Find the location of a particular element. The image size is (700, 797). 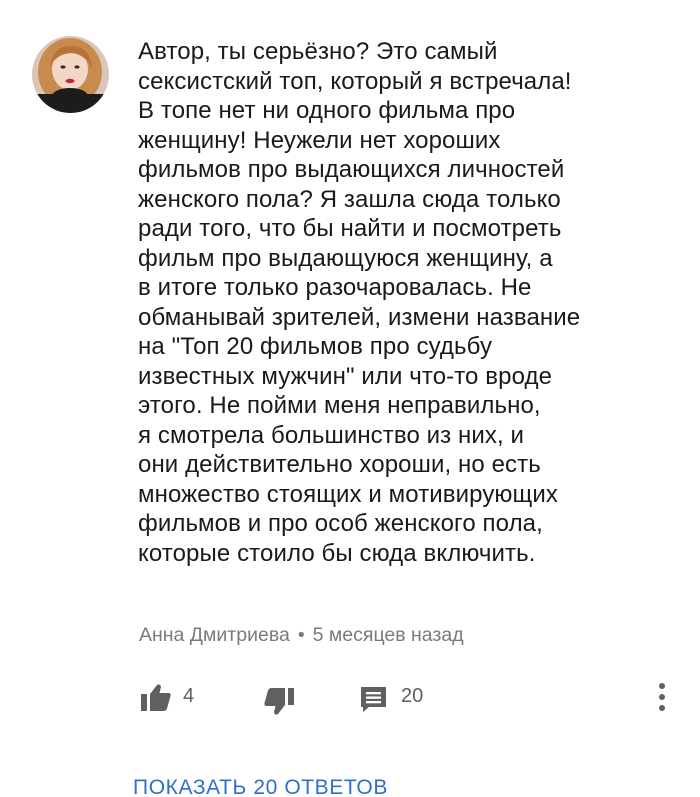

comment-meta: Анна Дмитриева • 5 месяцев назад is located at coordinates (301, 635).